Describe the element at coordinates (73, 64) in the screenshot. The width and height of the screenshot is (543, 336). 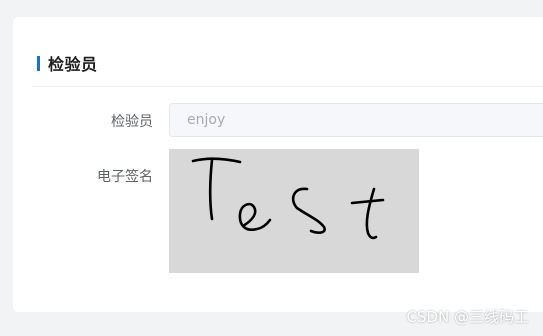
I see `section-title: 检验员` at that location.